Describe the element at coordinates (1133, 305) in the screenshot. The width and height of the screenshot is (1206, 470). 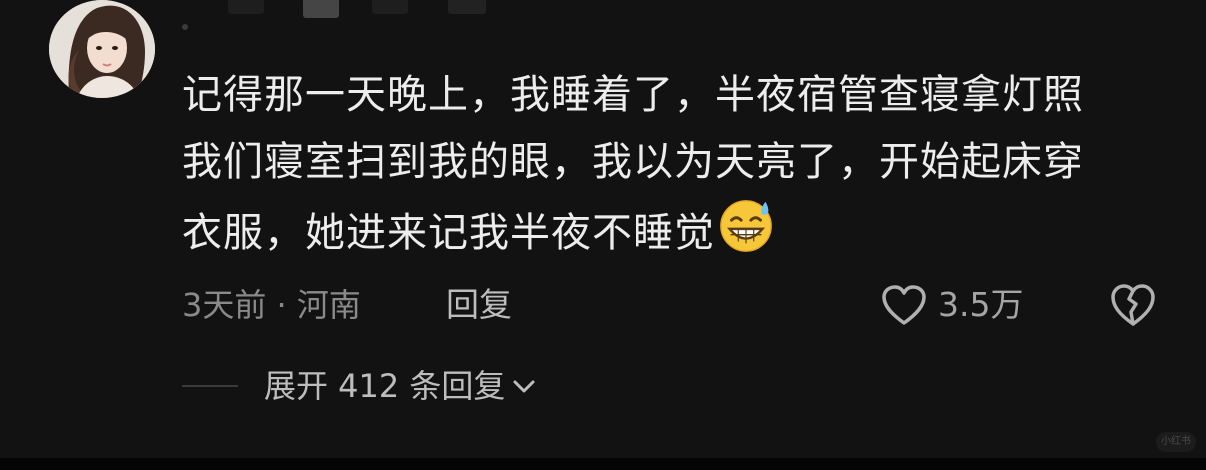
I see `broken-heart-icon` at that location.